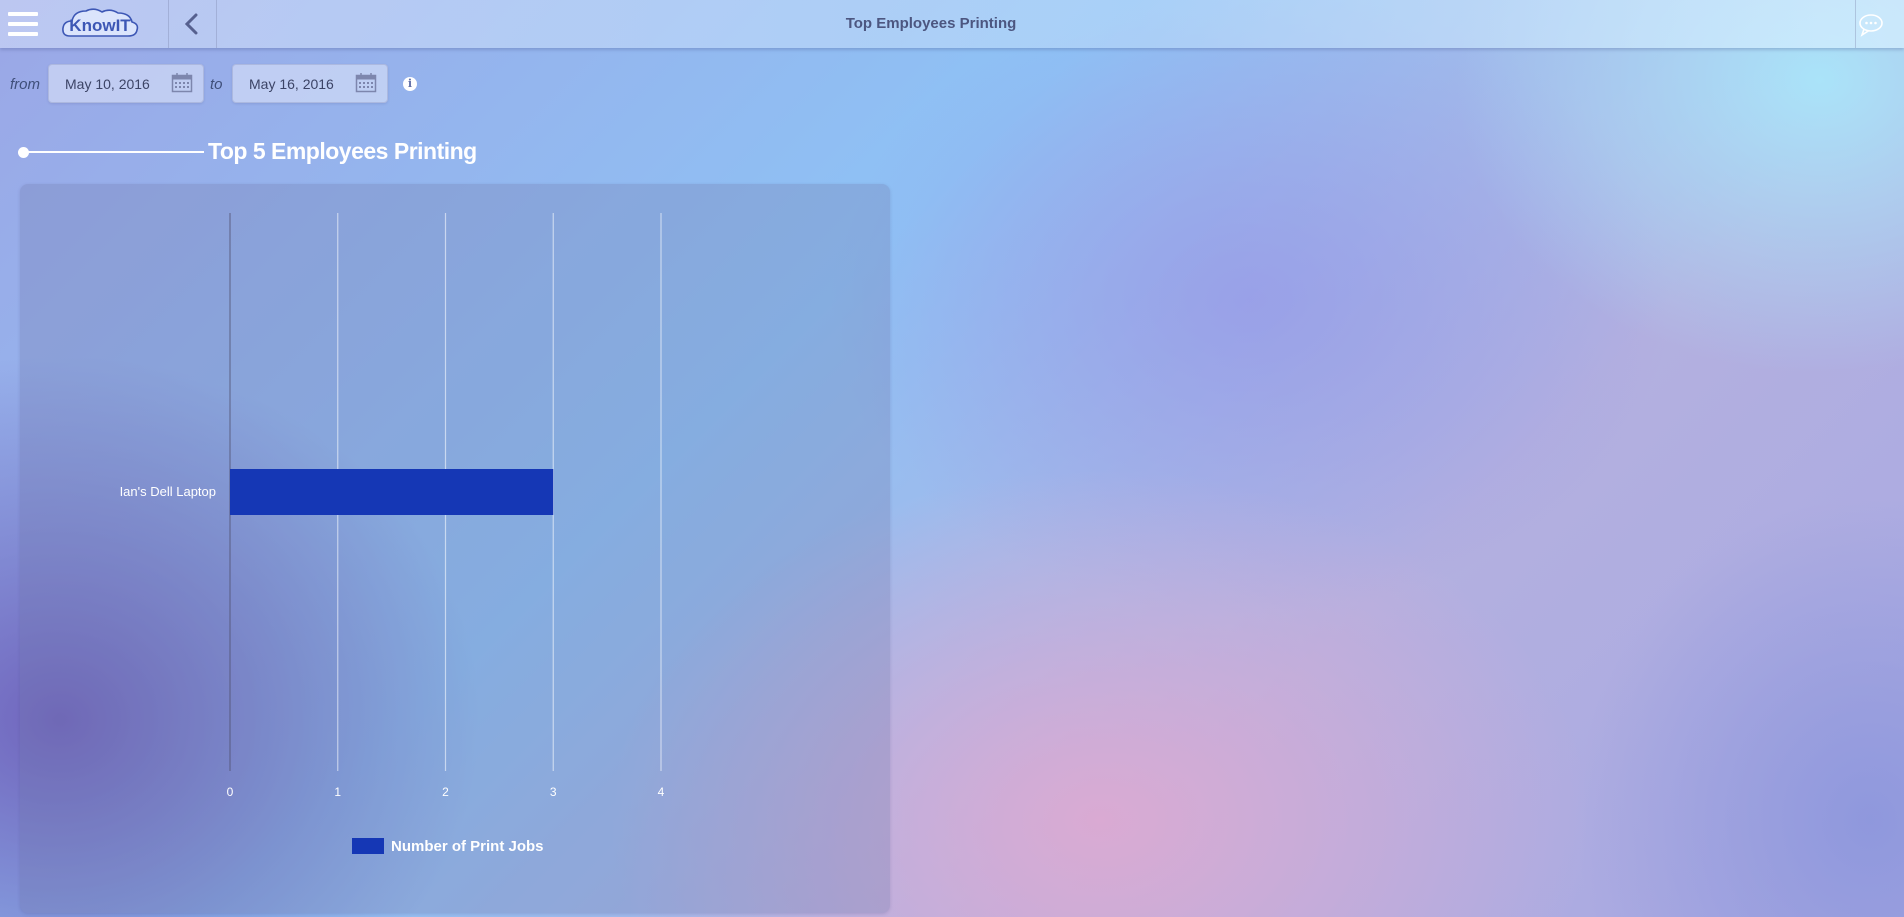 The width and height of the screenshot is (1904, 917). I want to click on from-label: from, so click(25, 84).